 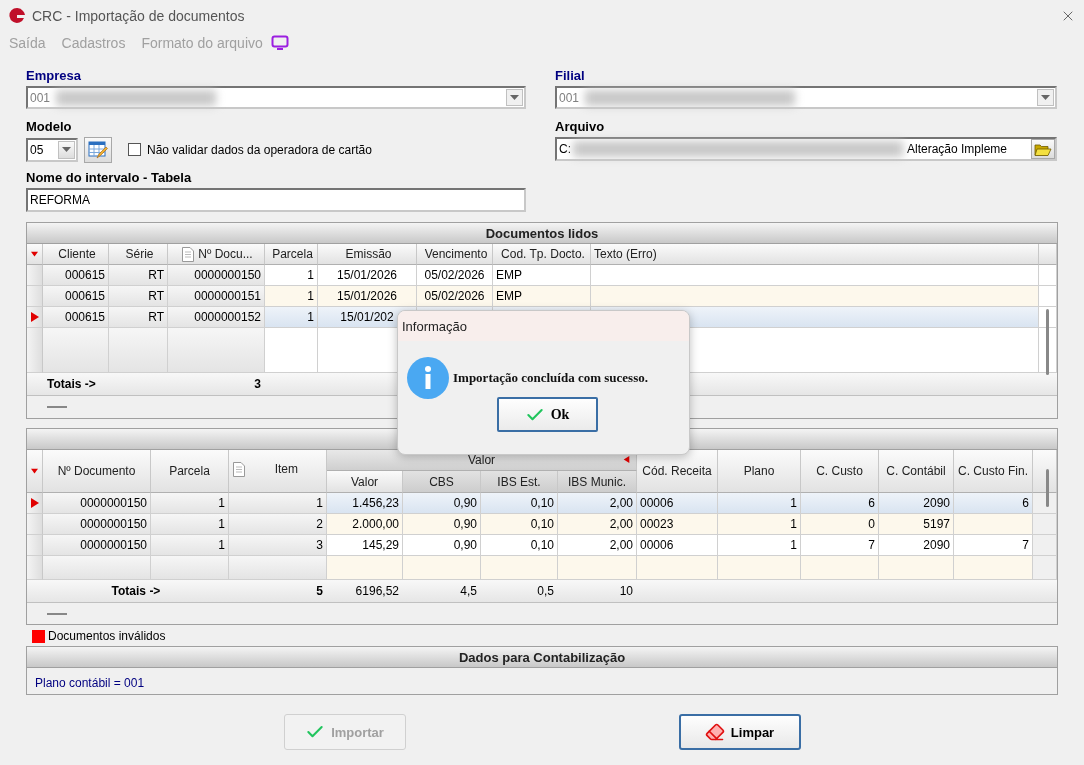 I want to click on column-header: IBS Est., so click(x=519, y=482).